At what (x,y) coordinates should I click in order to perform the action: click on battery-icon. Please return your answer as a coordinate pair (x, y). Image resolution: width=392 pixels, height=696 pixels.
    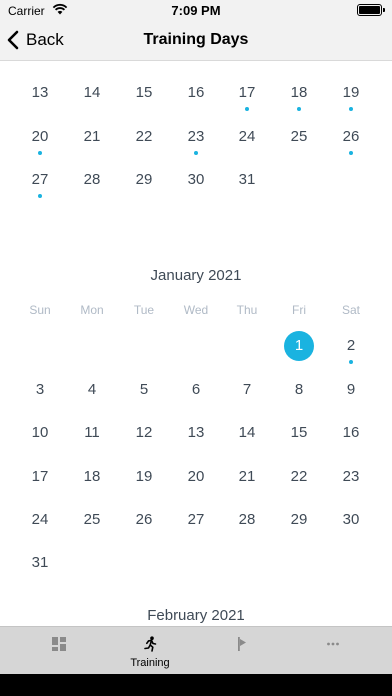
    Looking at the image, I should click on (371, 10).